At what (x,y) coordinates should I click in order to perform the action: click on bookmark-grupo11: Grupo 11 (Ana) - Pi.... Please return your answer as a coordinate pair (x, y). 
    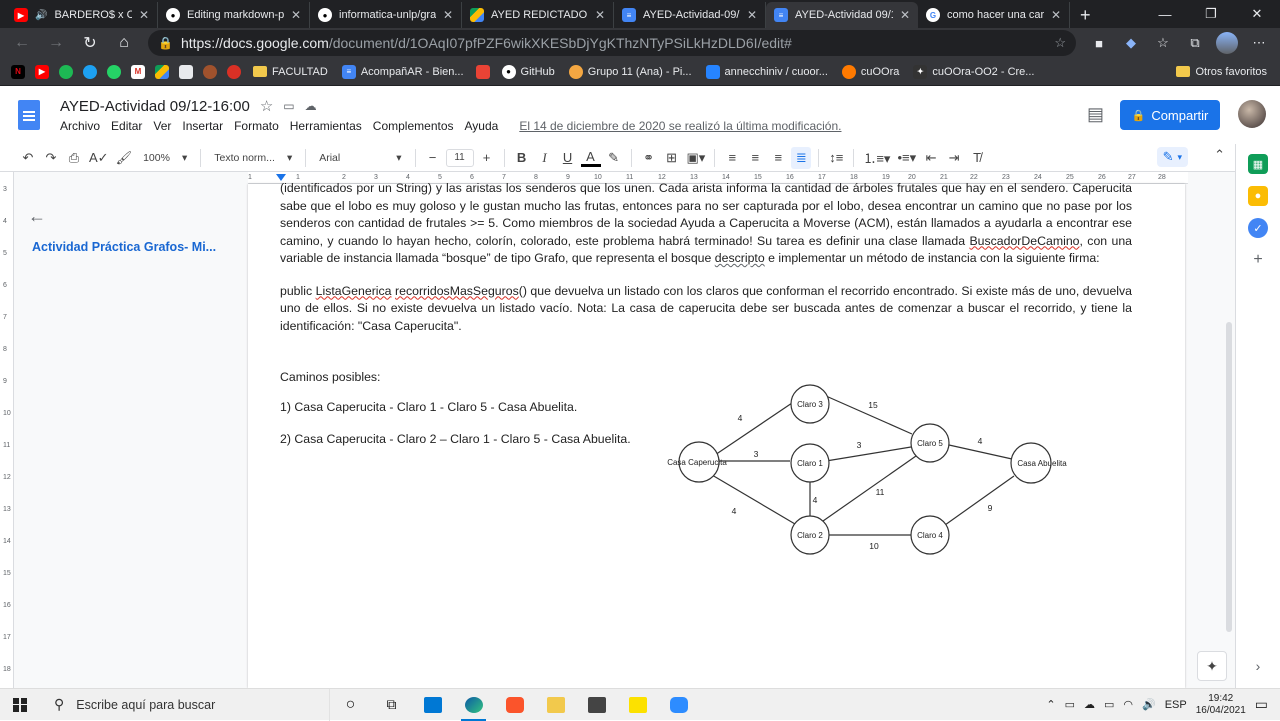
    Looking at the image, I should click on (630, 72).